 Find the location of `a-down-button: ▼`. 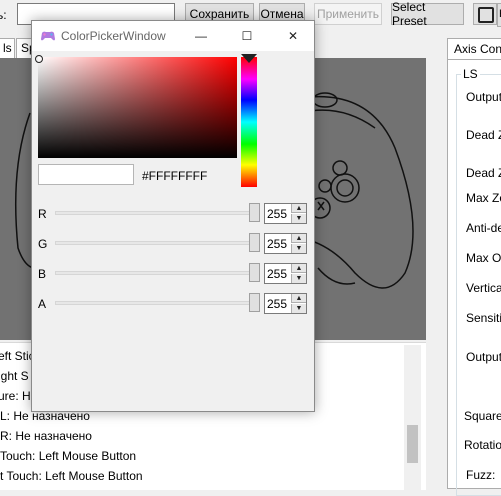

a-down-button: ▼ is located at coordinates (298, 308).